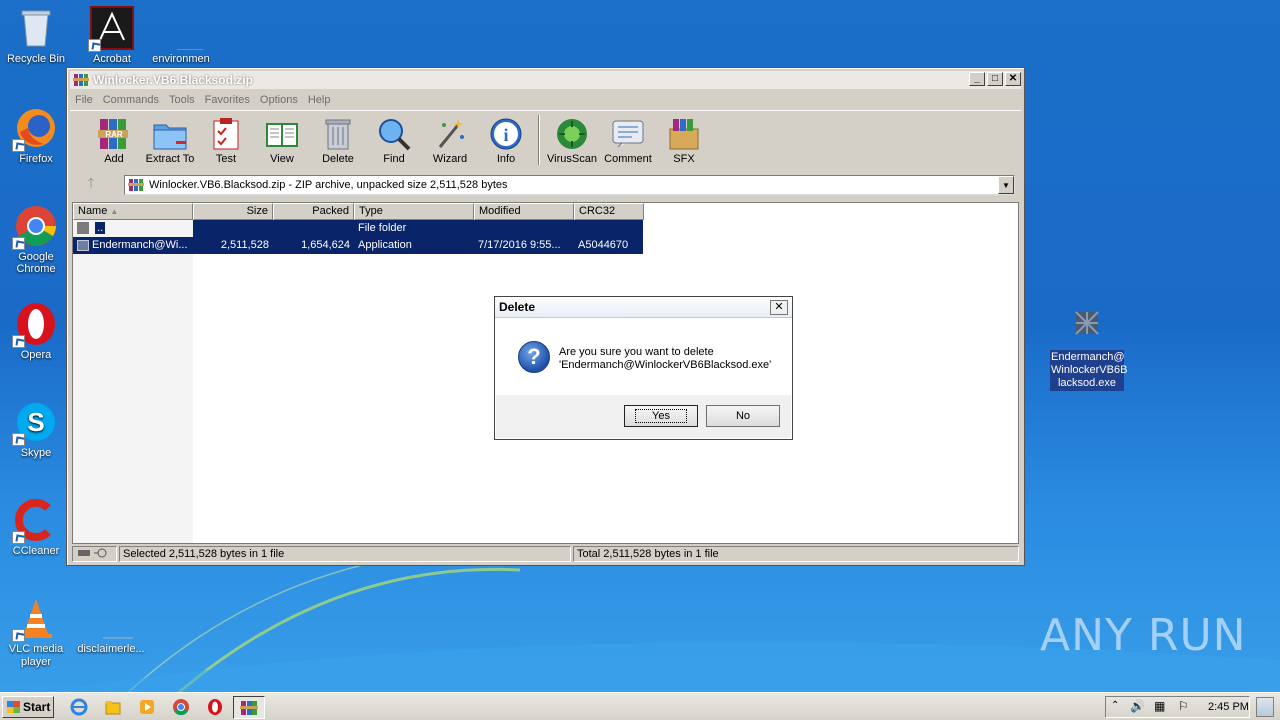  What do you see at coordinates (977, 79) in the screenshot?
I see `minimize-button: _` at bounding box center [977, 79].